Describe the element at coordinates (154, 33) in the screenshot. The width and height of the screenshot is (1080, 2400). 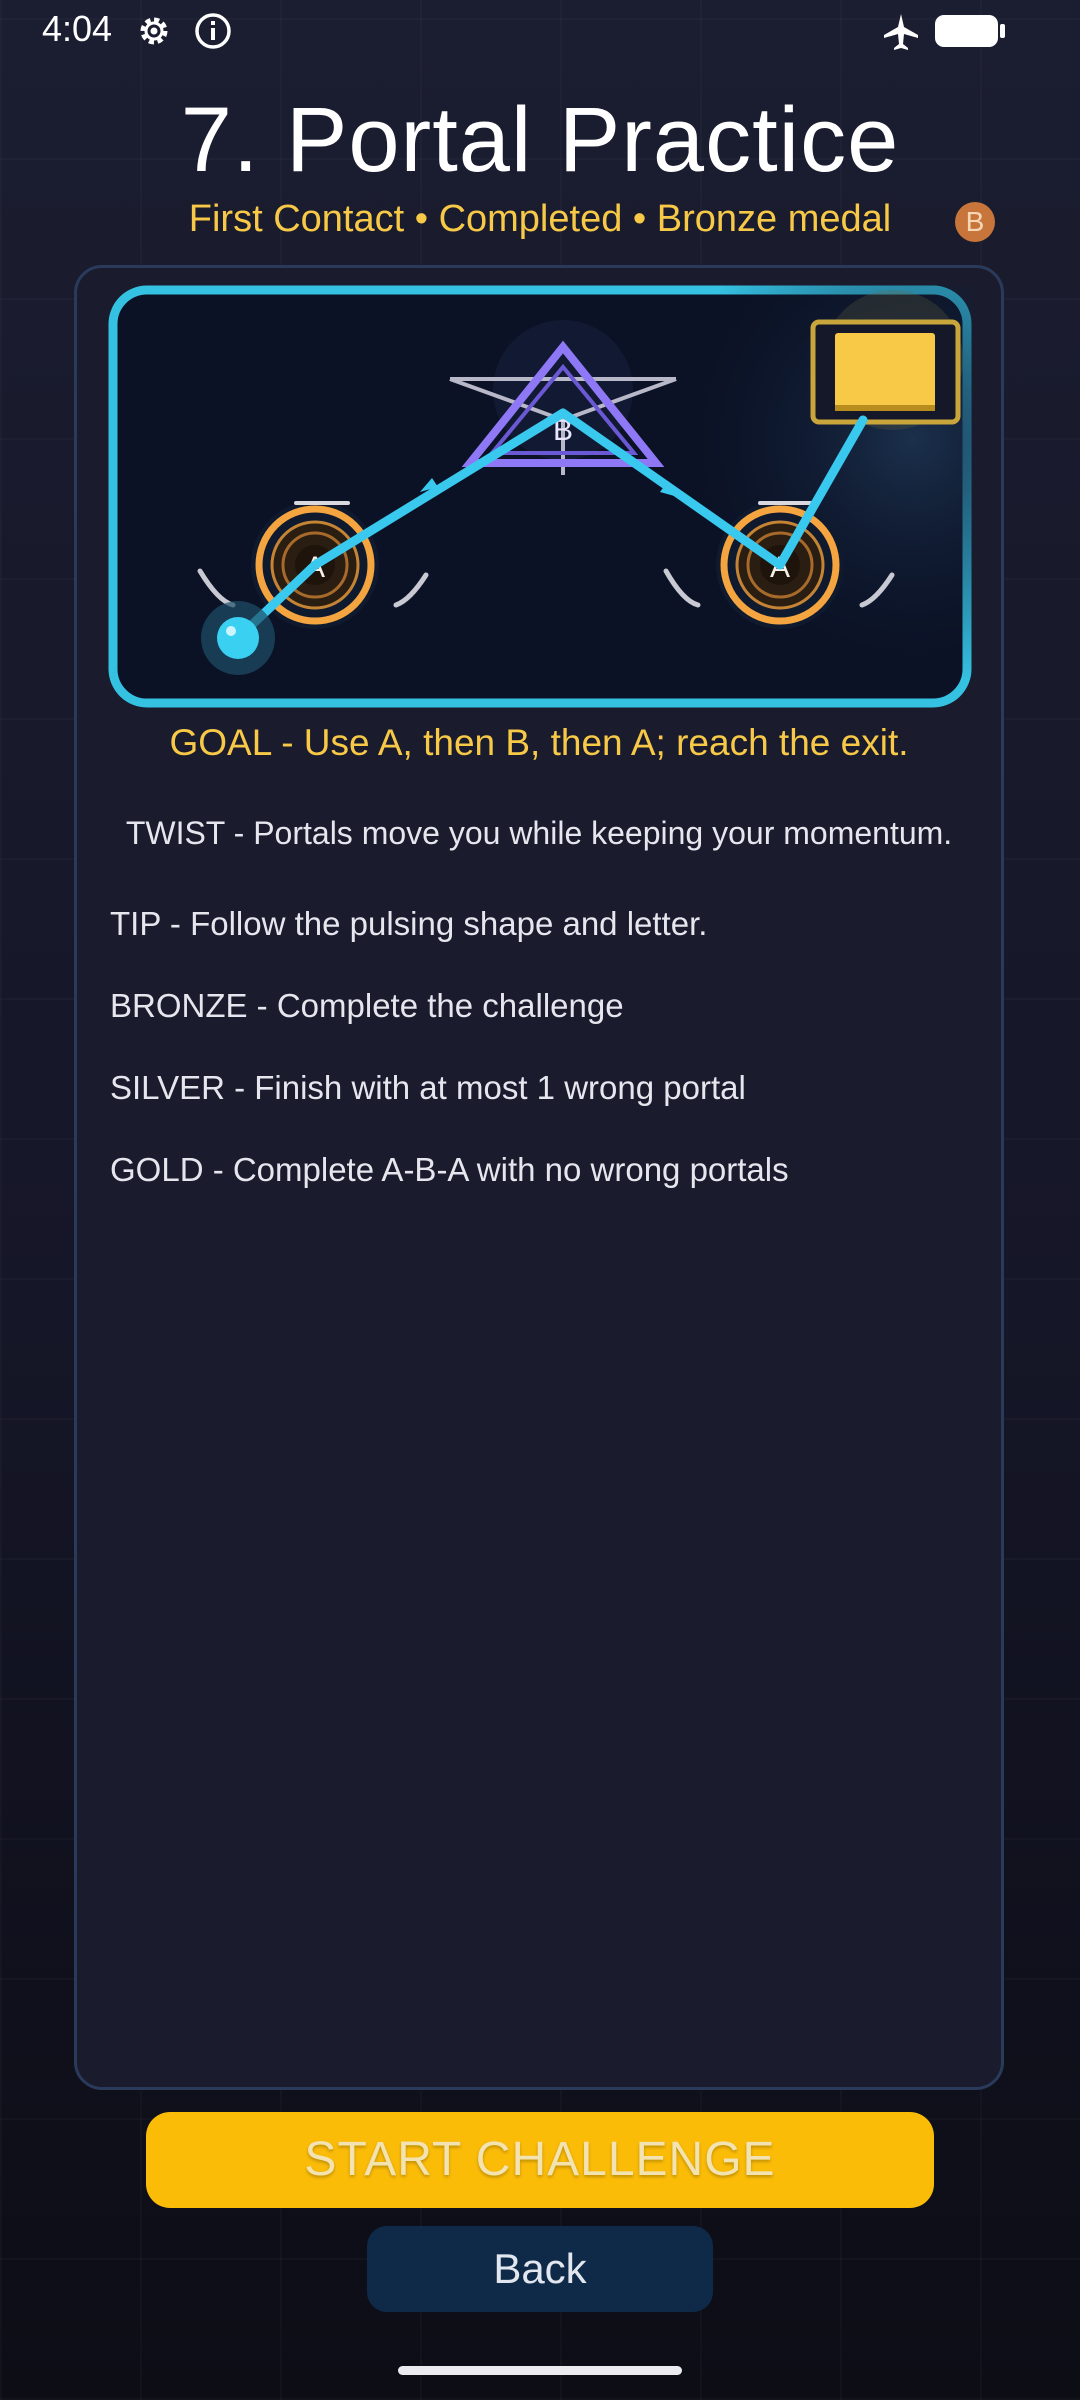
I see `gear-icon` at that location.